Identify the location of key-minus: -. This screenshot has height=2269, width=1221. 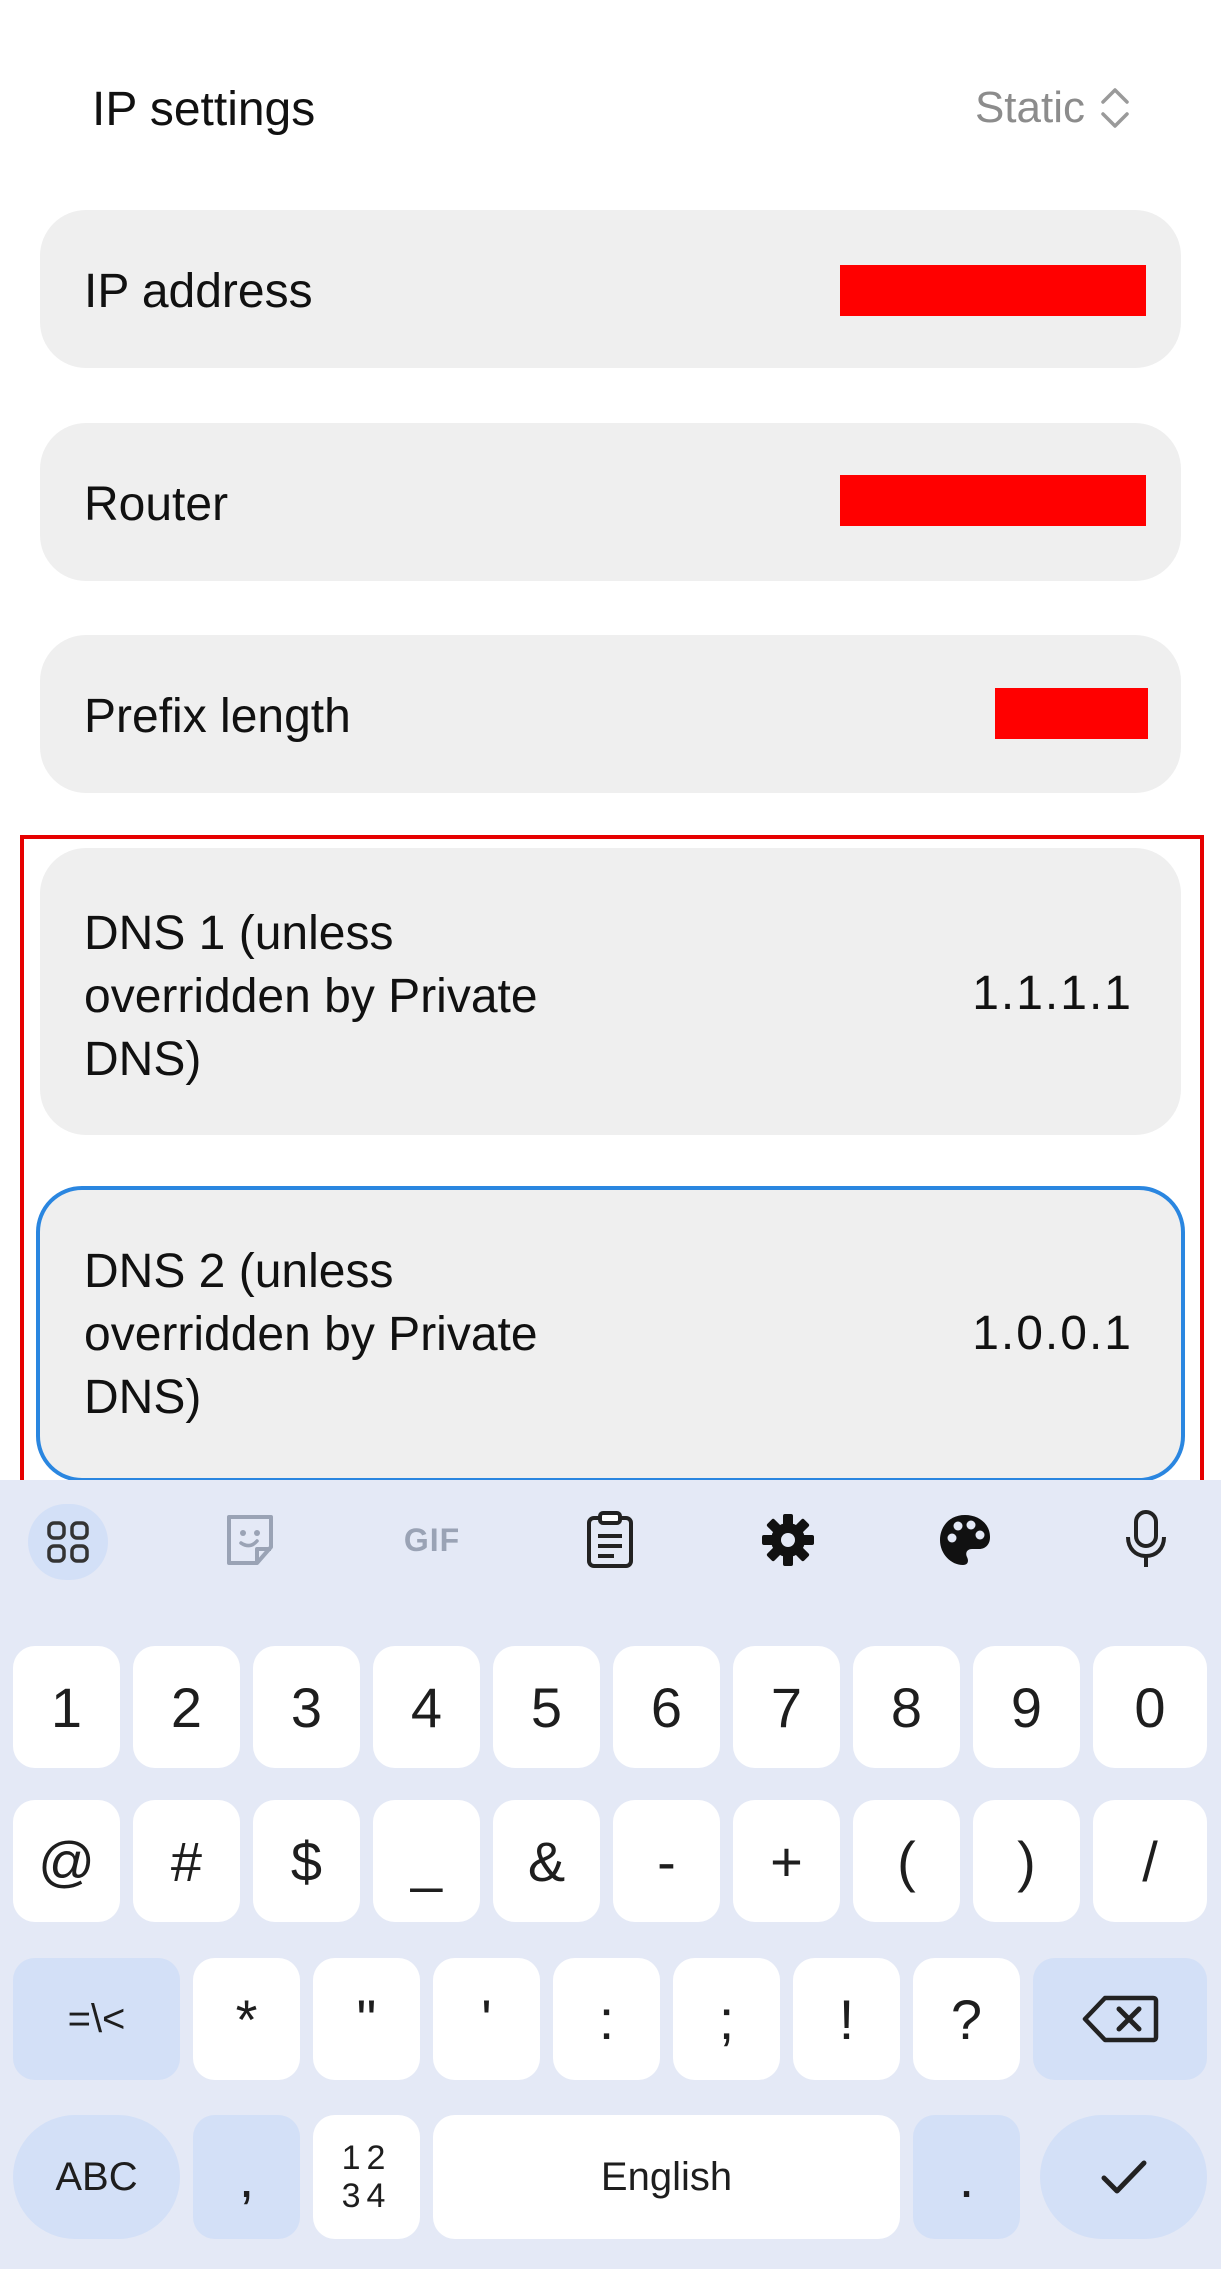
(666, 1861).